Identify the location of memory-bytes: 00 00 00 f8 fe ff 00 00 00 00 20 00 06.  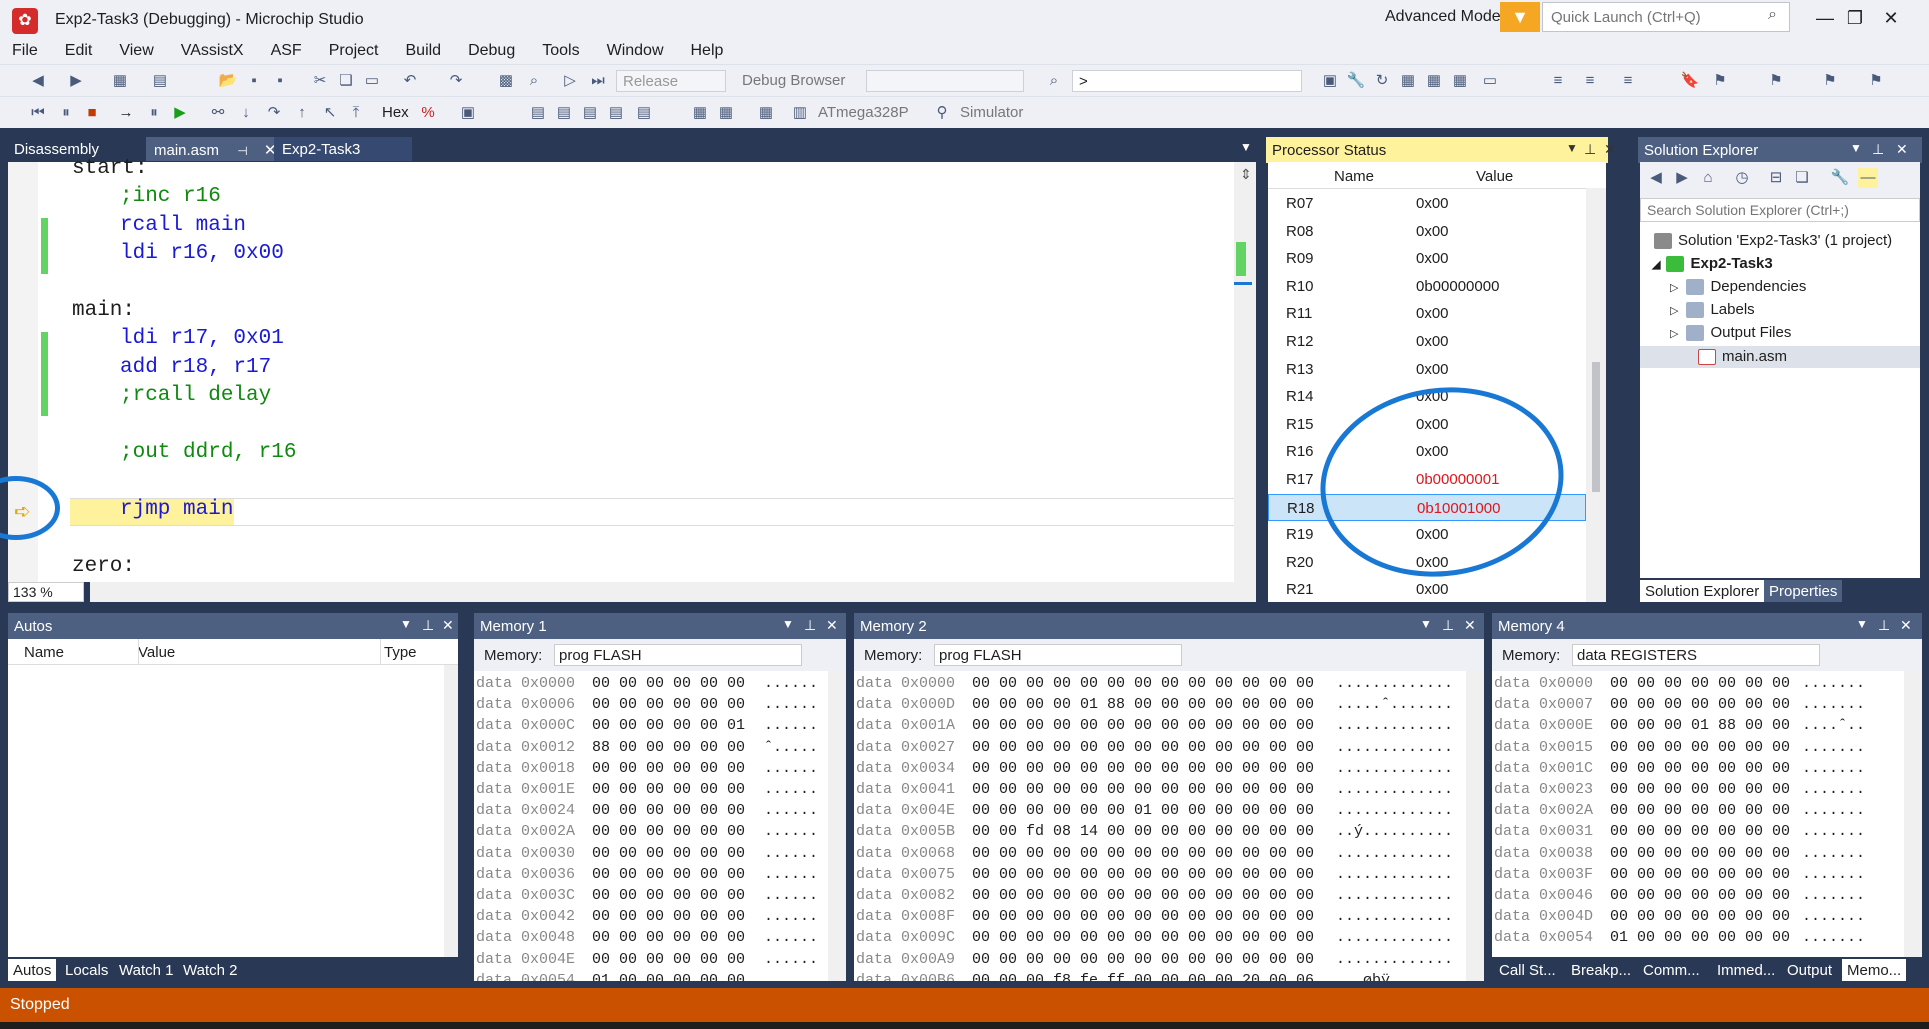
(1143, 975).